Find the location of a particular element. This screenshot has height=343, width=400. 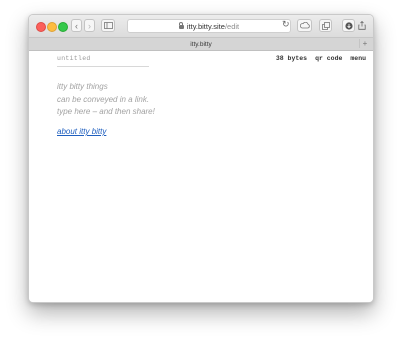

share-icon is located at coordinates (362, 25).